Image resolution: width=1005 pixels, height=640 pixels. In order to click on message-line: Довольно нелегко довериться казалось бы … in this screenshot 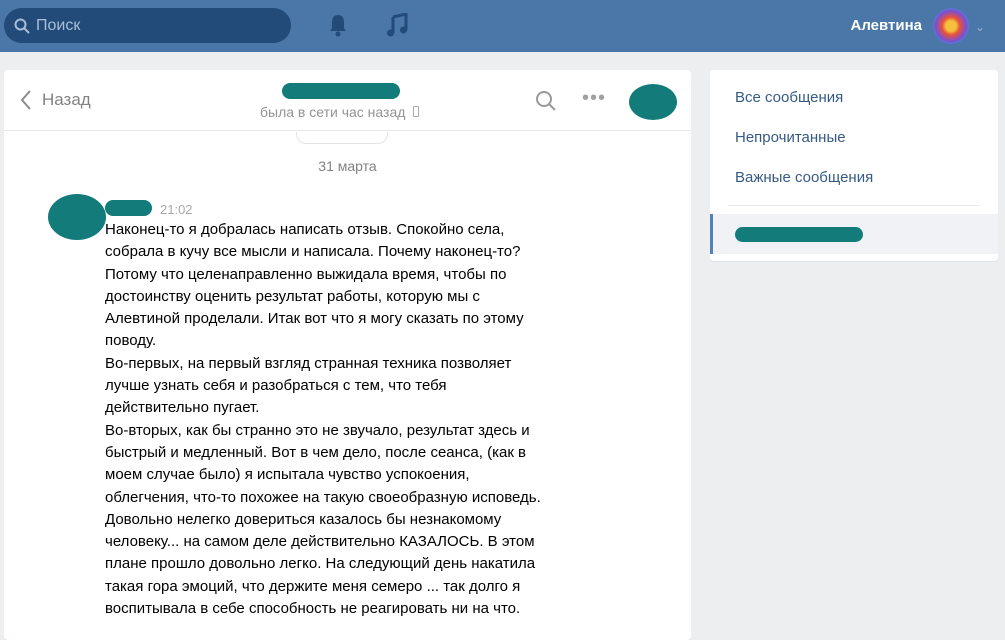, I will do `click(303, 519)`.